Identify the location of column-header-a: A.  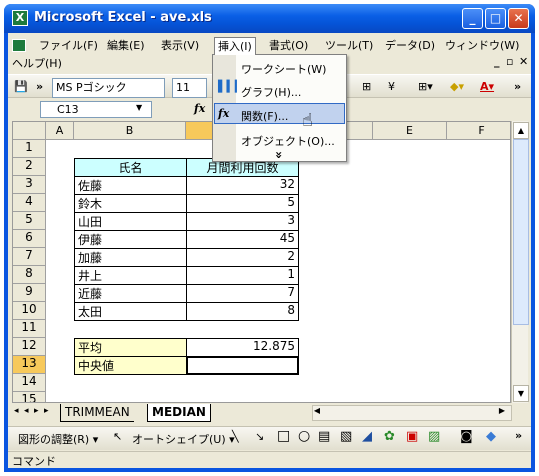
(60, 131).